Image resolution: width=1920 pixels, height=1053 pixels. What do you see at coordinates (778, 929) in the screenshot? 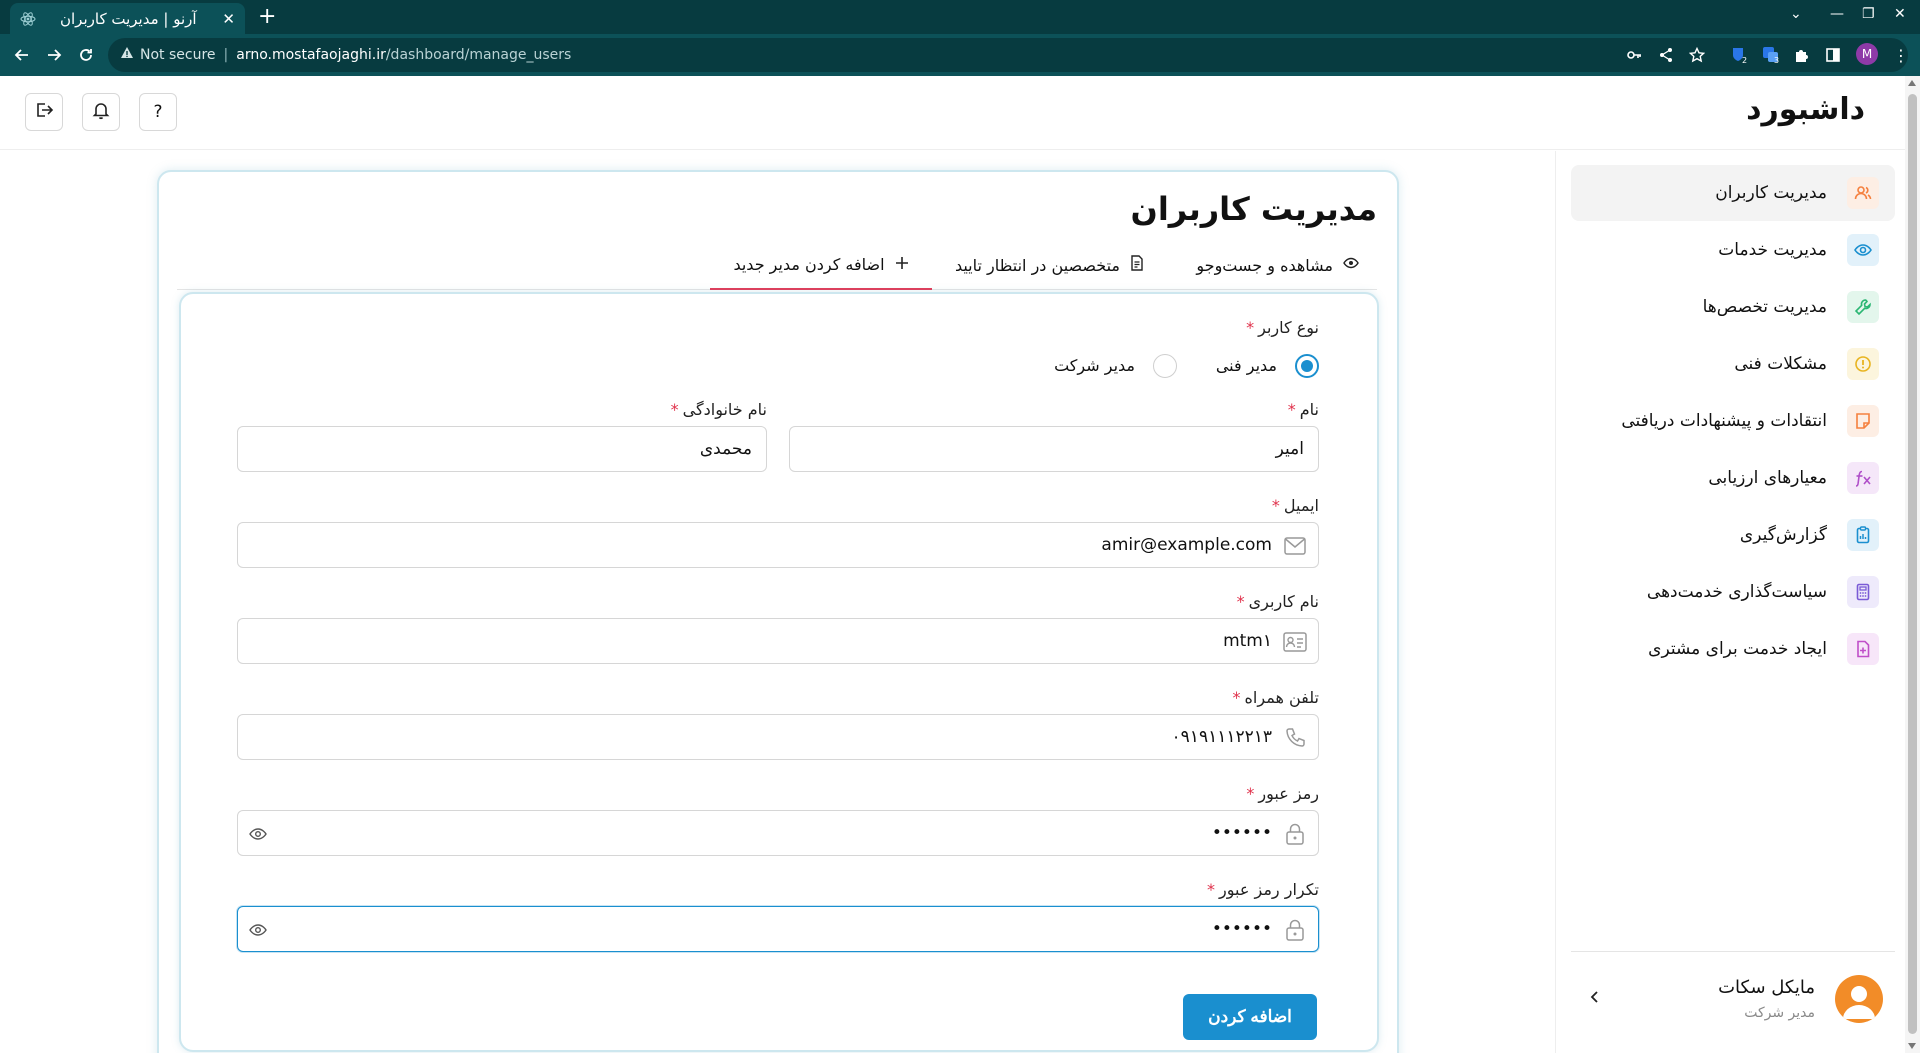
I see `confirm-password-field: ••••••` at bounding box center [778, 929].